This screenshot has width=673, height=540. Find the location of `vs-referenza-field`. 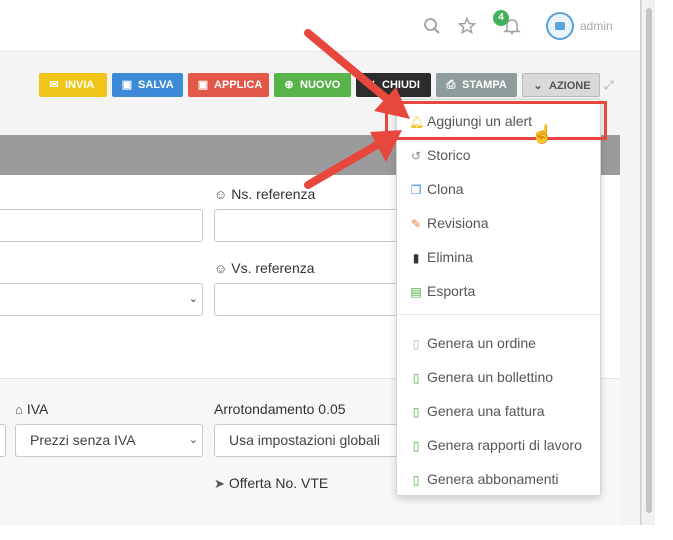

vs-referenza-field is located at coordinates (309, 299).